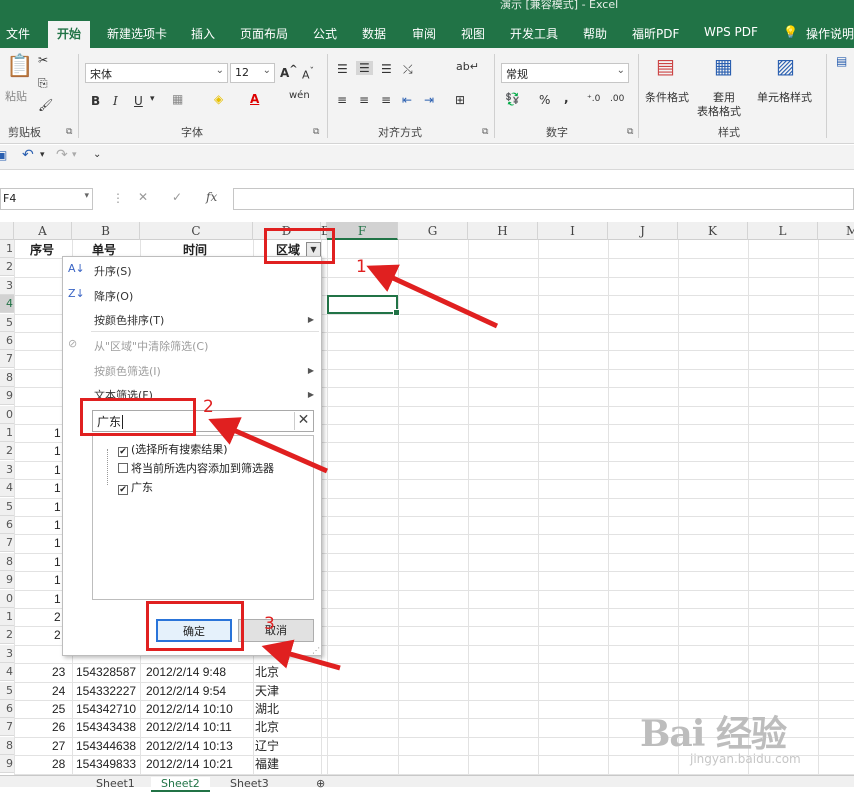 The width and height of the screenshot is (854, 792). What do you see at coordinates (249, 783) in the screenshot?
I see `sheet-tab-3: Sheet3` at bounding box center [249, 783].